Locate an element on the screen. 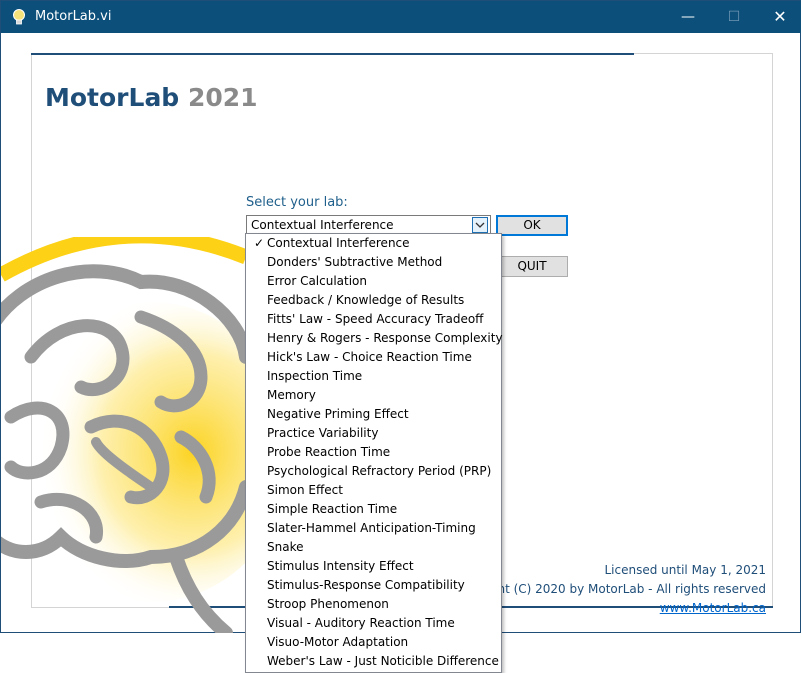 The width and height of the screenshot is (802, 673). checkmark-icon: ✓ is located at coordinates (259, 243).